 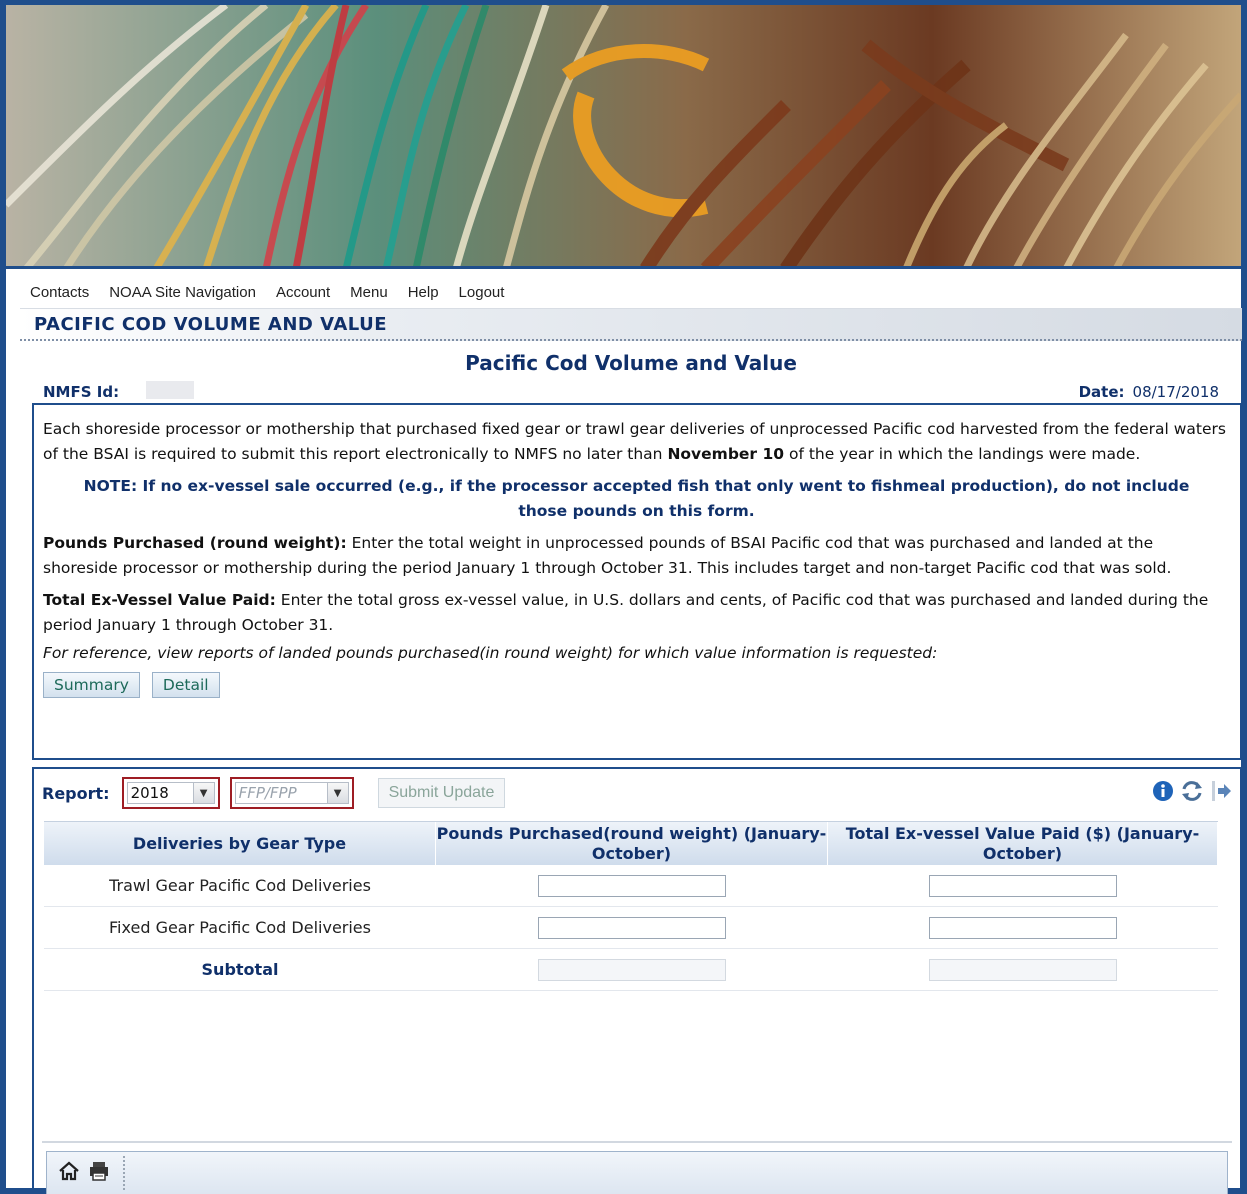 I want to click on cell-trawl-pounds, so click(x=632, y=885).